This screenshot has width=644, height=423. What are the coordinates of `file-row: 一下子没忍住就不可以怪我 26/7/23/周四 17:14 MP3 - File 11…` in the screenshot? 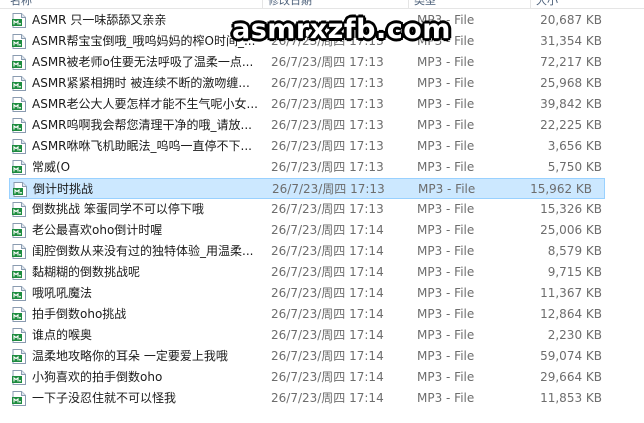 It's located at (322, 398).